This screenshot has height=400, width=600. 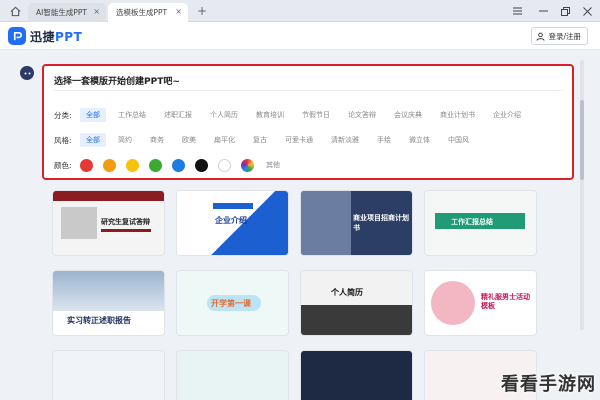 I want to click on title-bar: AI智能生成PPT × 选模板生成PPT × +, so click(x=300, y=11).